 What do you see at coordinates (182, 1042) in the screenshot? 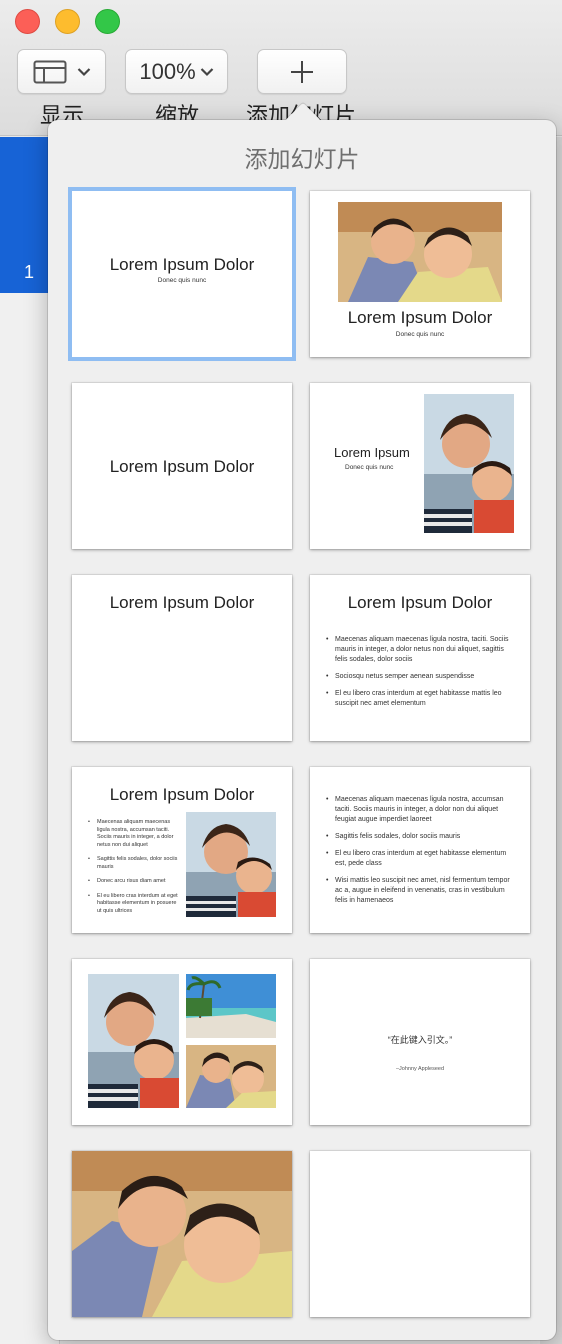
I see `layout-photo-collage` at bounding box center [182, 1042].